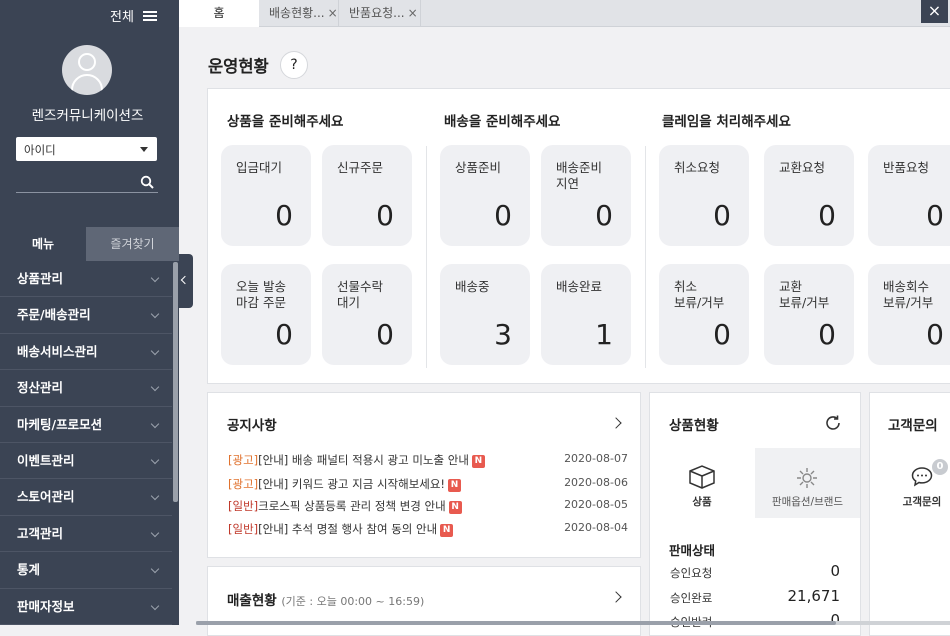  What do you see at coordinates (87, 116) in the screenshot?
I see `company-name: 렌즈커뮤니케이션즈` at bounding box center [87, 116].